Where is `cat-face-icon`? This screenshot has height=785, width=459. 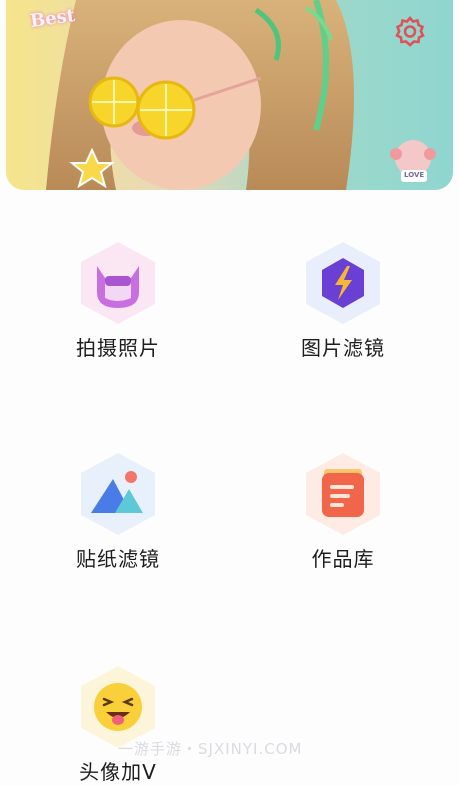 cat-face-icon is located at coordinates (118, 283).